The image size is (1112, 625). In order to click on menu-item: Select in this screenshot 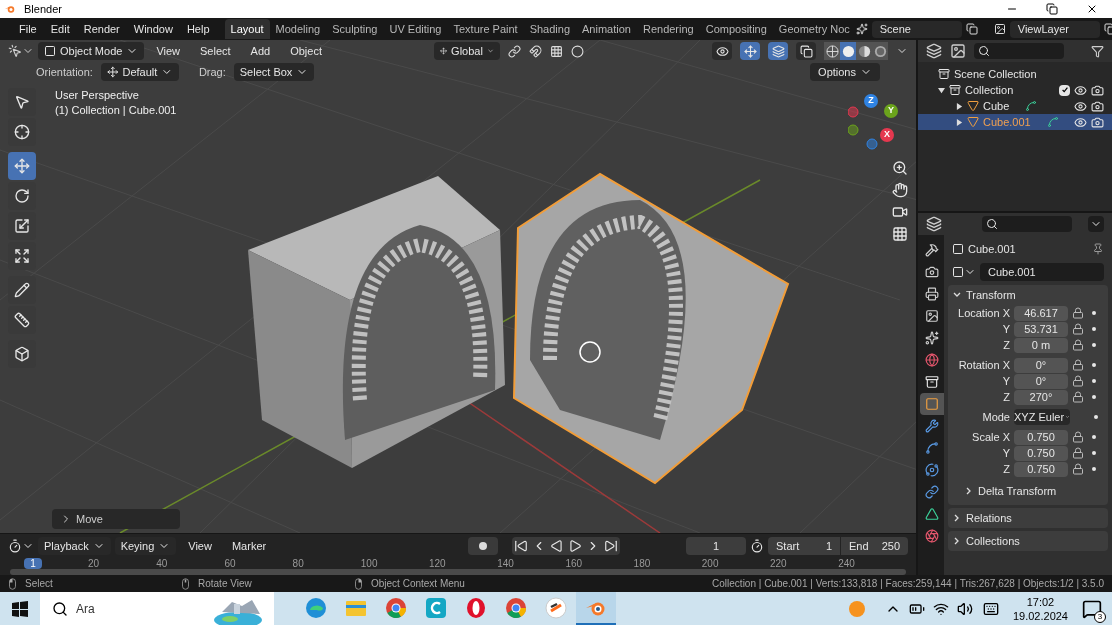, I will do `click(215, 51)`.